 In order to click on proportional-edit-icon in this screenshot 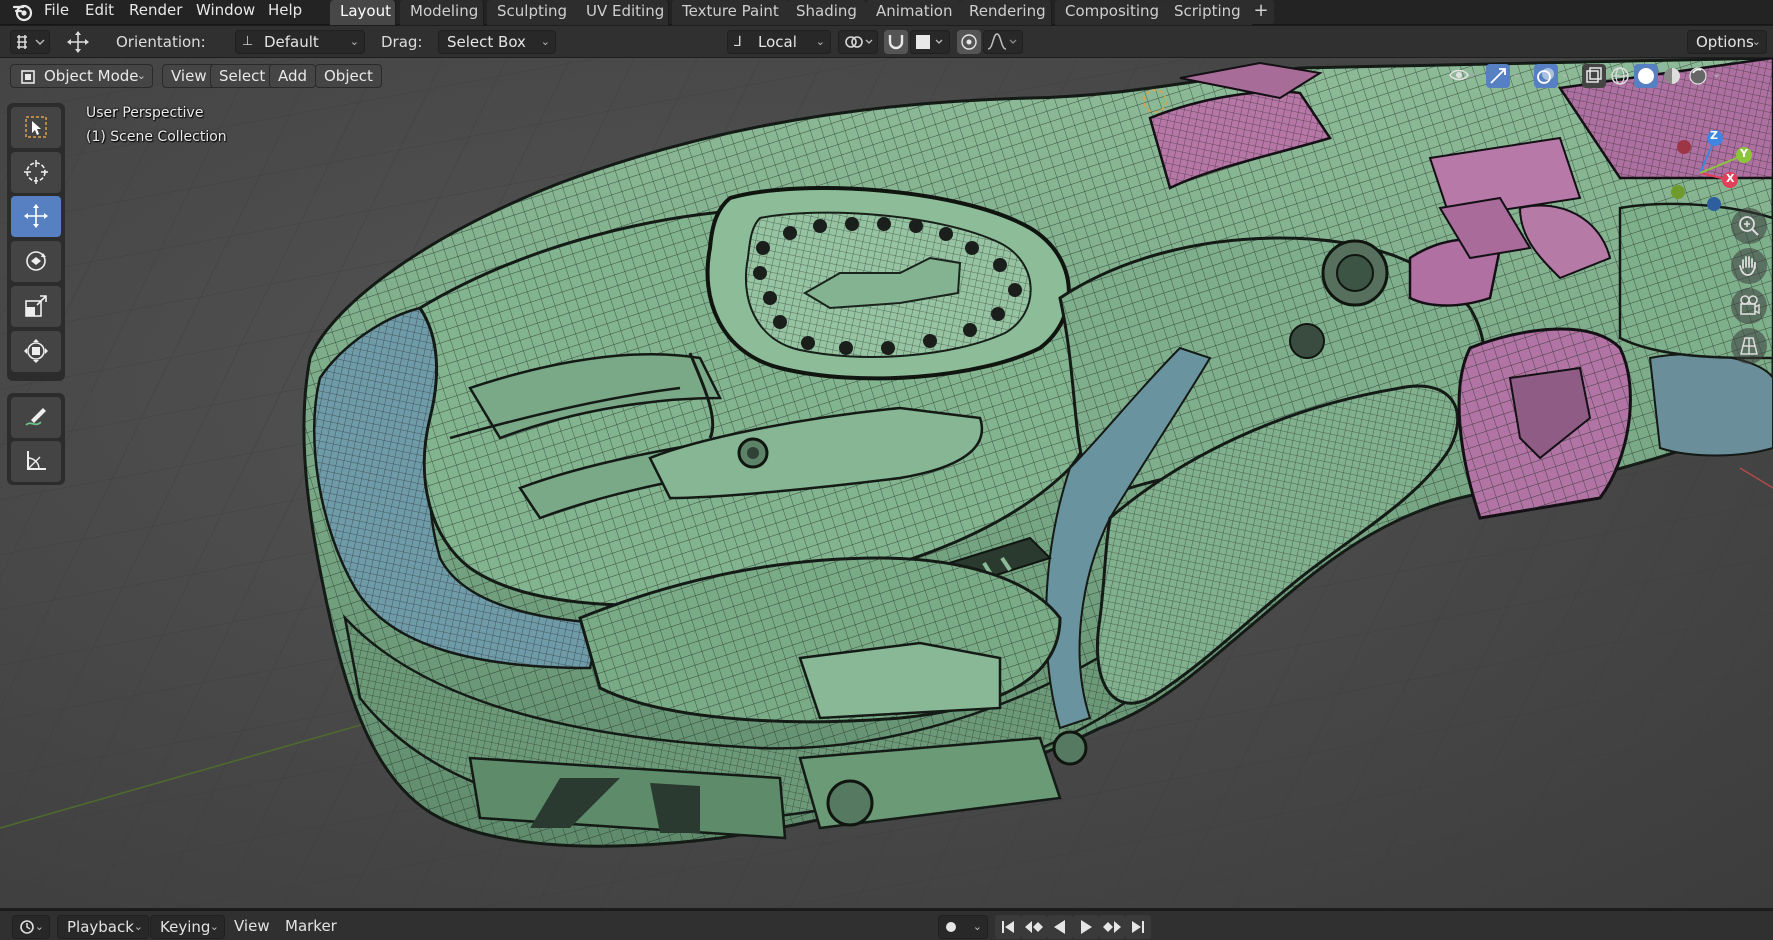, I will do `click(969, 42)`.